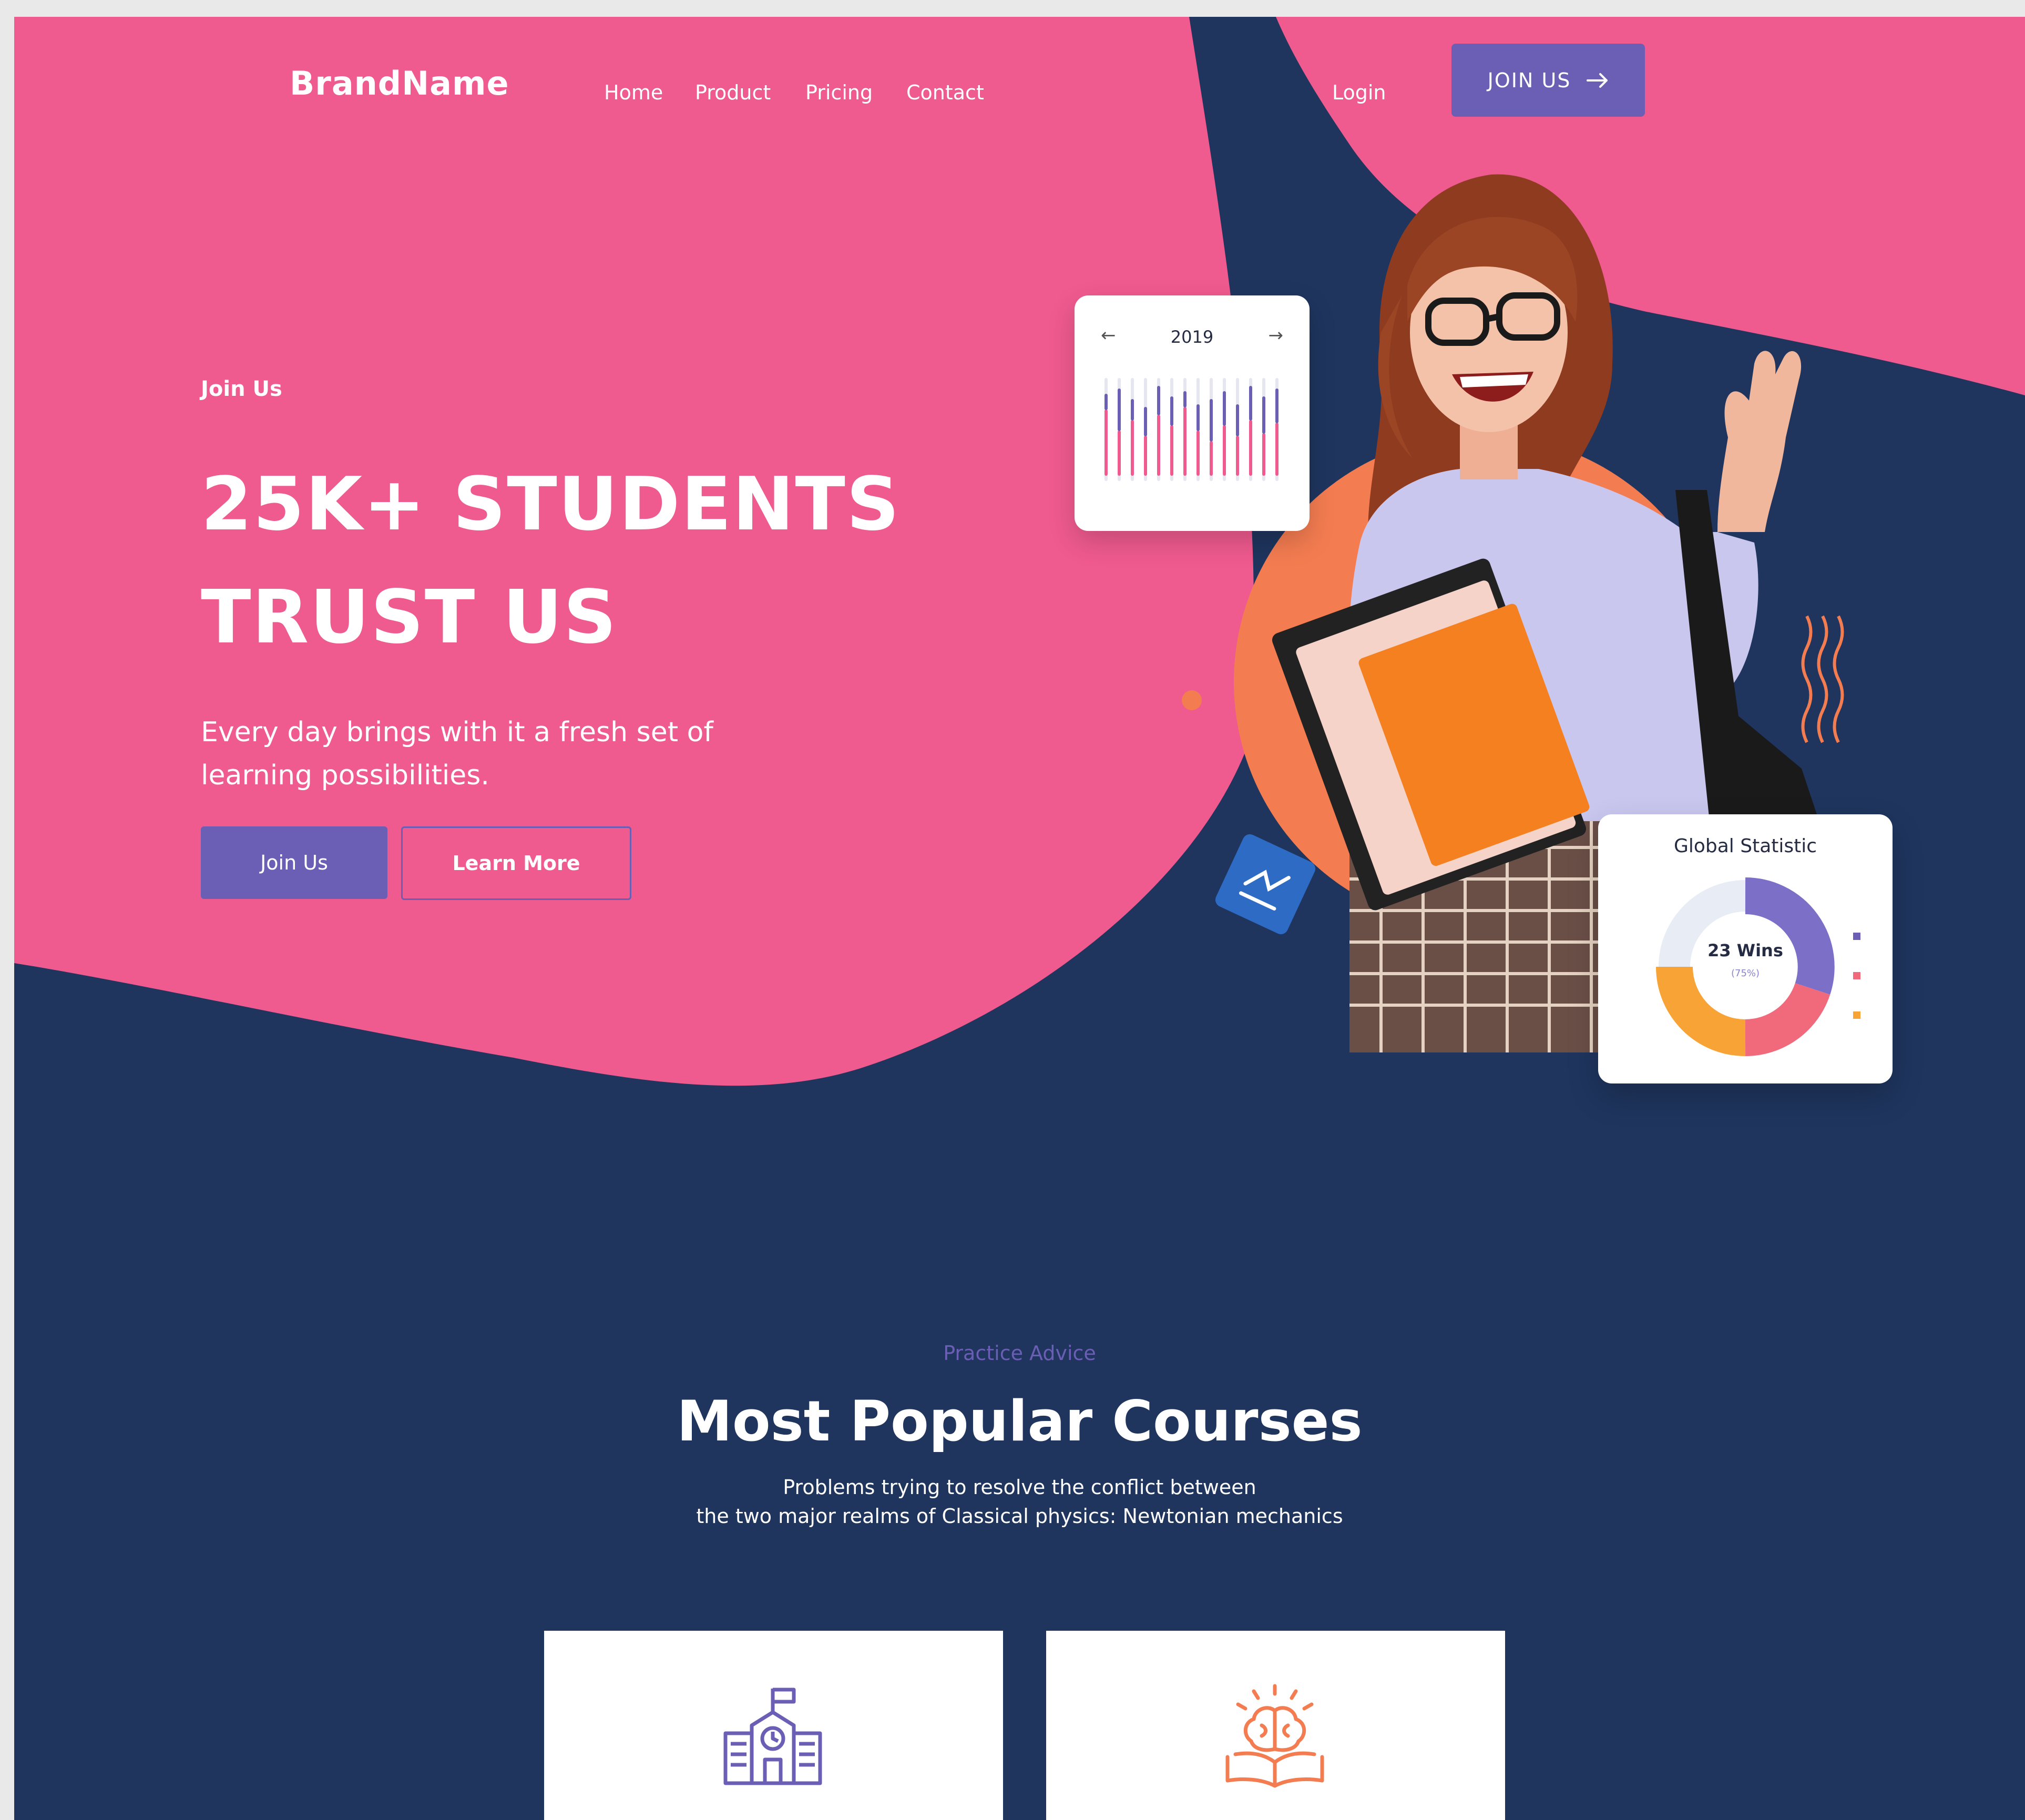 The width and height of the screenshot is (2025, 1820). What do you see at coordinates (1745, 973) in the screenshot?
I see `stat-center-percent: (75%)` at bounding box center [1745, 973].